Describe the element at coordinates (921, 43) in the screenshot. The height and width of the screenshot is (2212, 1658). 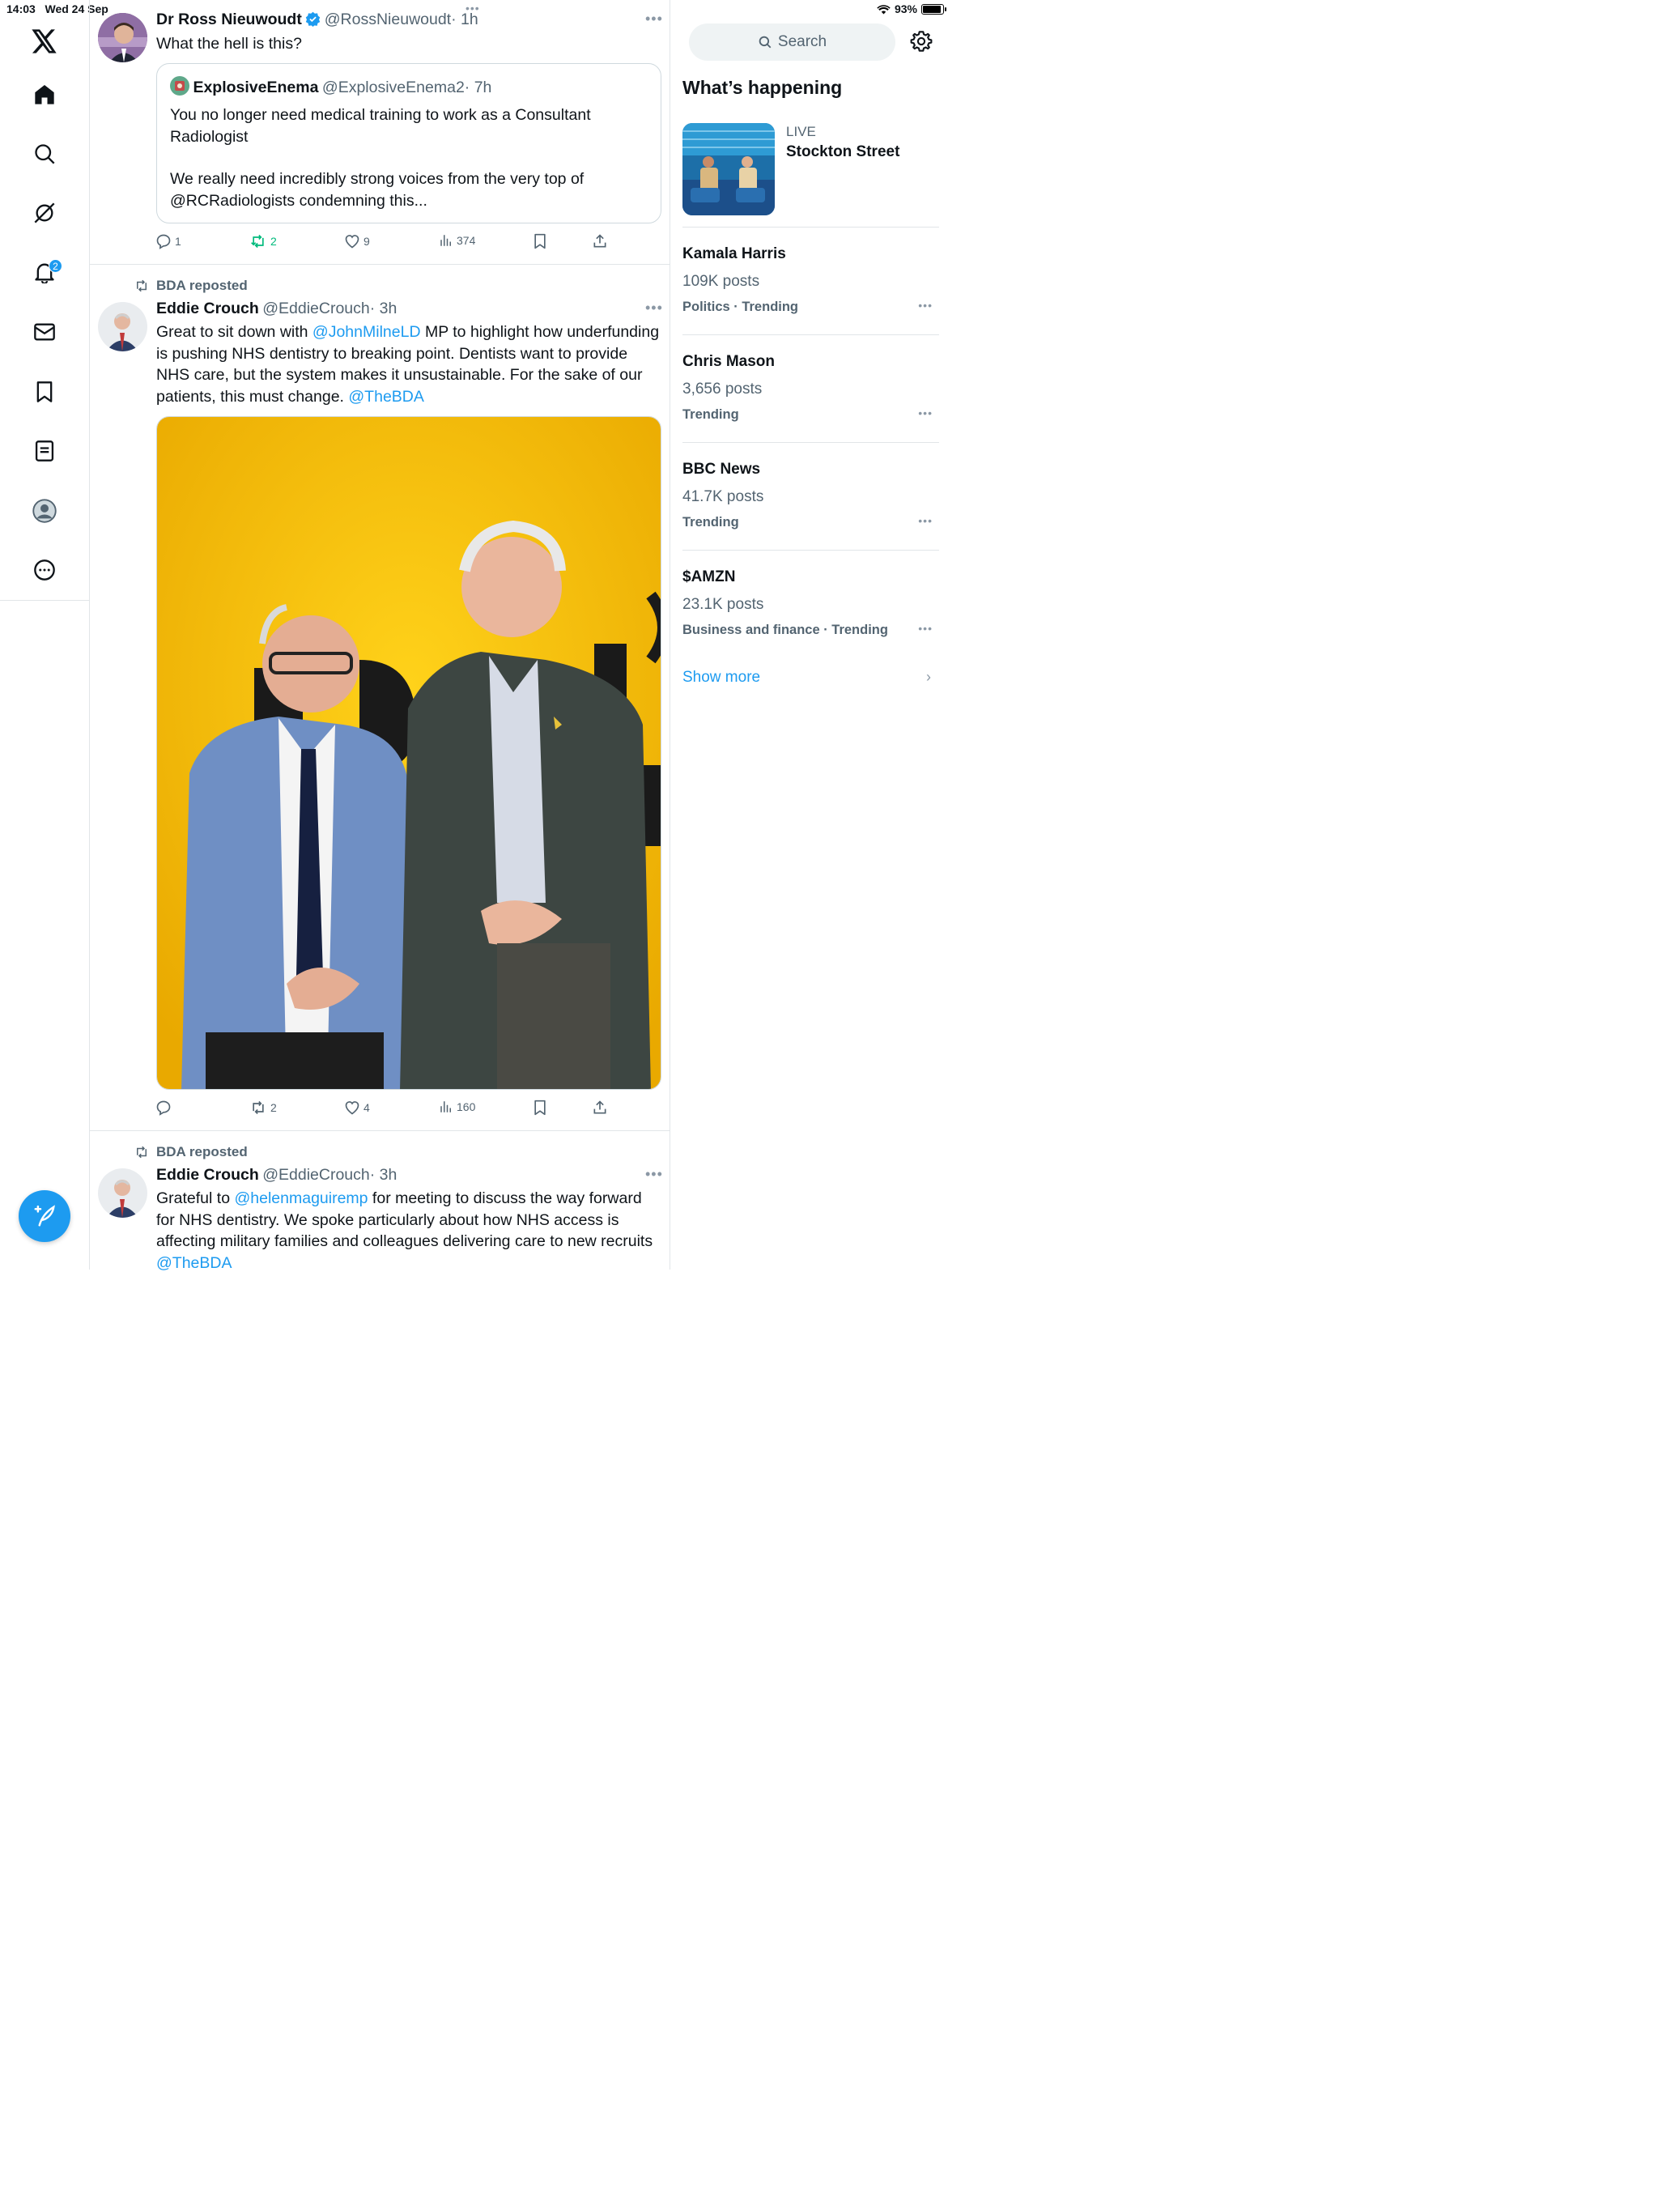
I see `settings-gear-icon` at that location.